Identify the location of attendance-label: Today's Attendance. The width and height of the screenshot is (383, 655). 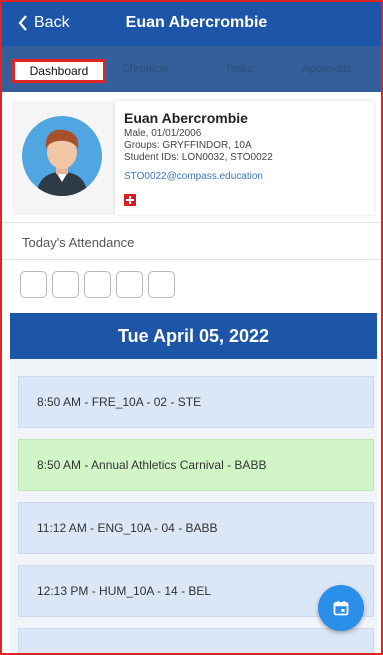
(78, 242).